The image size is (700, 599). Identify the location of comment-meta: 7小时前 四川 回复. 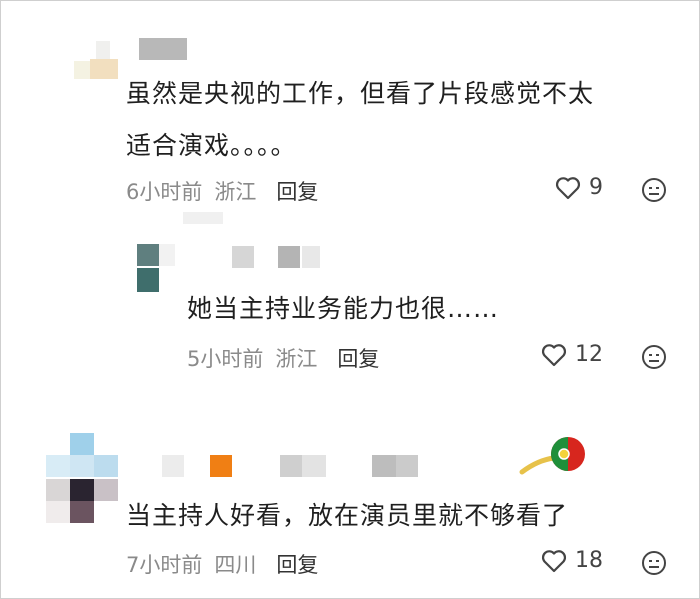
(222, 564).